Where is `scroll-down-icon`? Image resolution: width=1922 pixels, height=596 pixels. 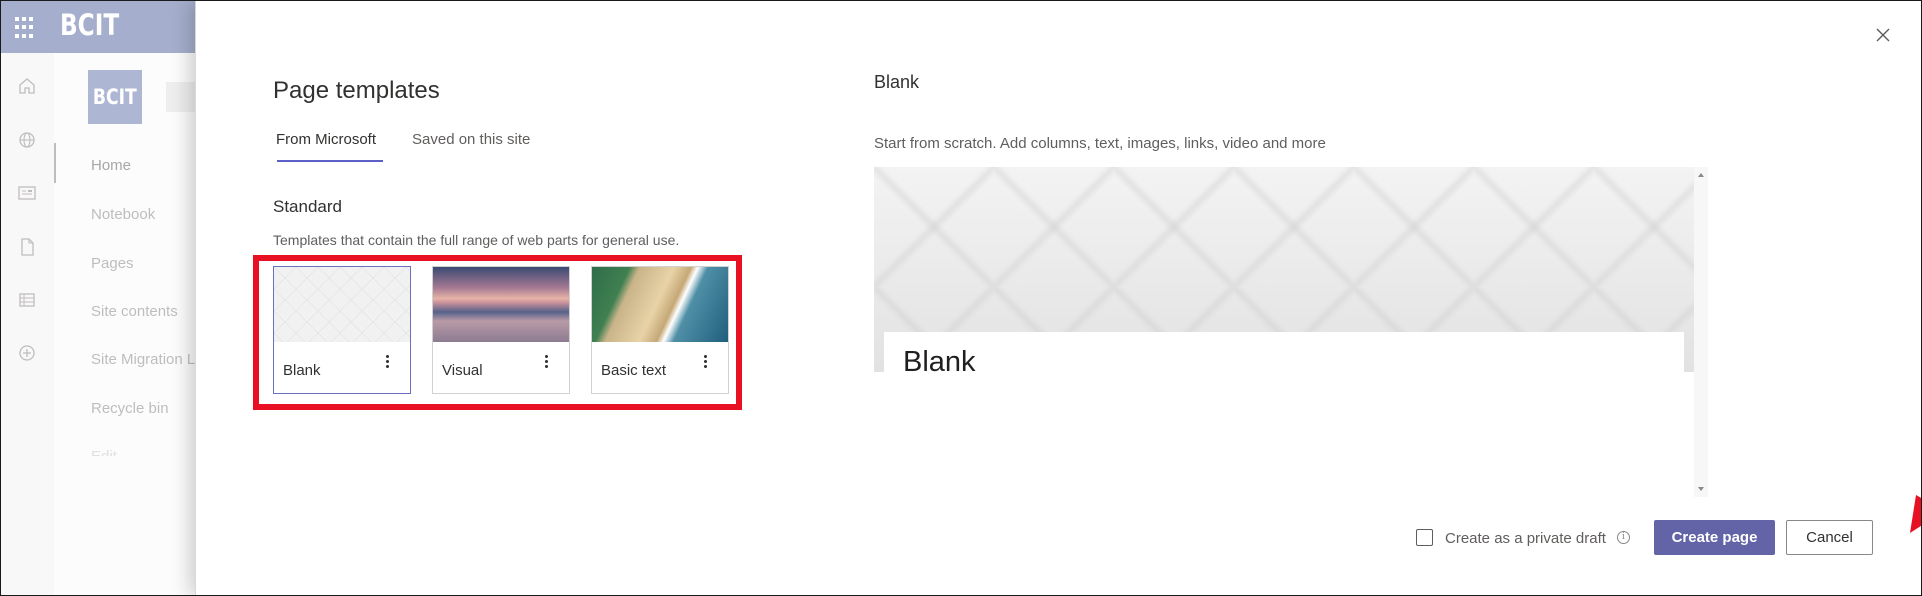 scroll-down-icon is located at coordinates (1701, 489).